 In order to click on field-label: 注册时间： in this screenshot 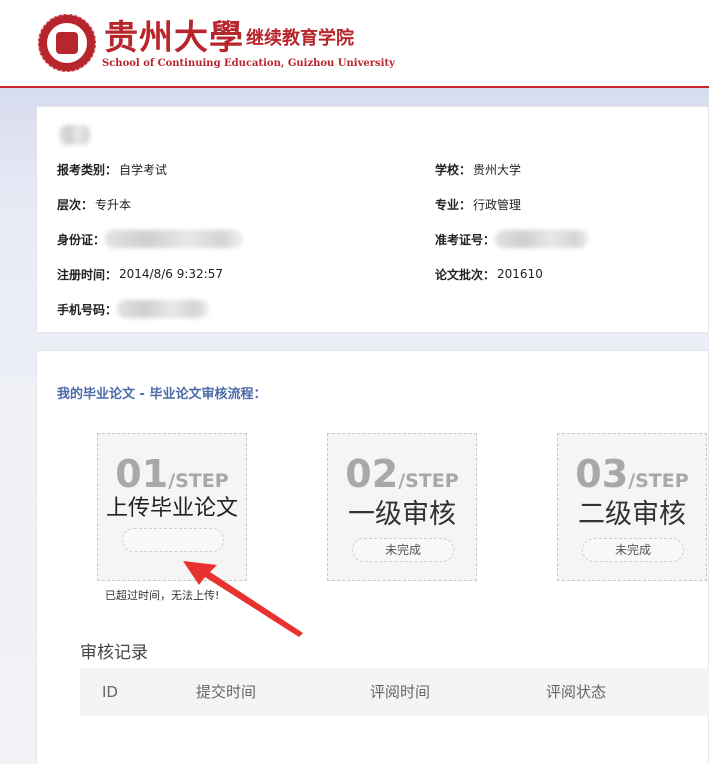, I will do `click(87, 274)`.